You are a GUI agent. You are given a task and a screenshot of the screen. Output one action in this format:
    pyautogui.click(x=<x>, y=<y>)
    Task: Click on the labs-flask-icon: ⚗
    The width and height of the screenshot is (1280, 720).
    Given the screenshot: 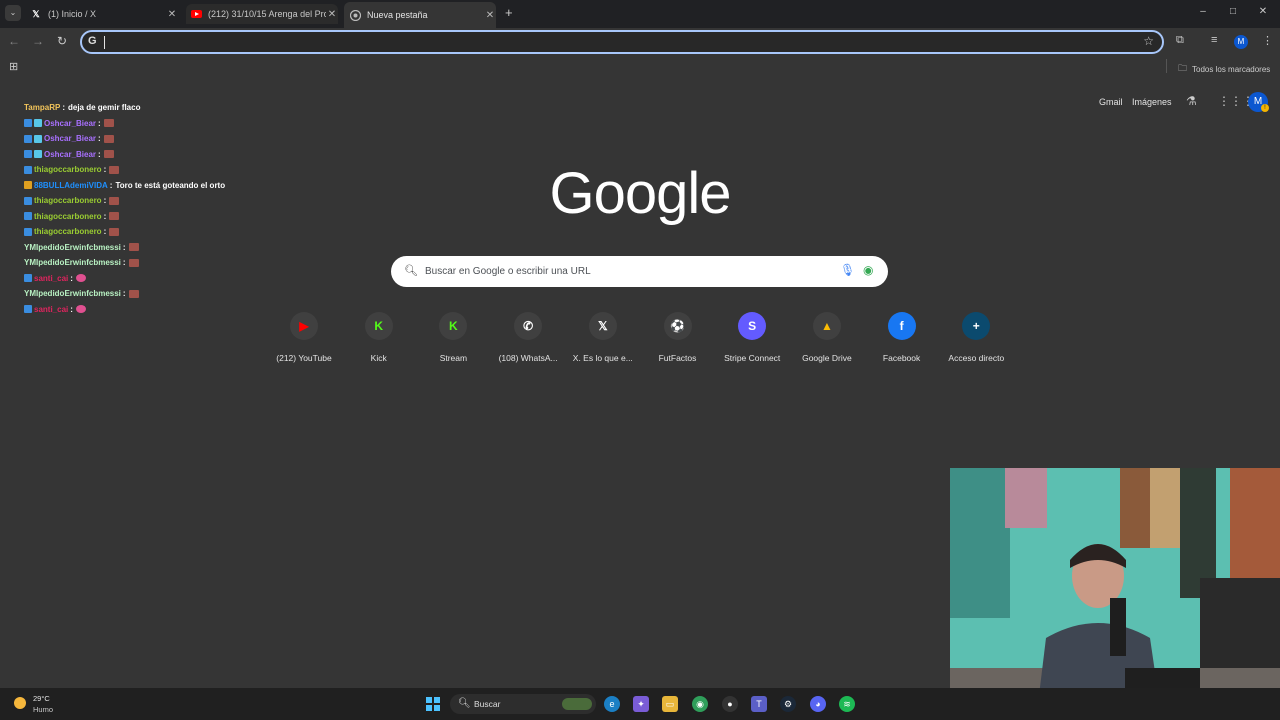 What is the action you would take?
    pyautogui.click(x=1191, y=101)
    